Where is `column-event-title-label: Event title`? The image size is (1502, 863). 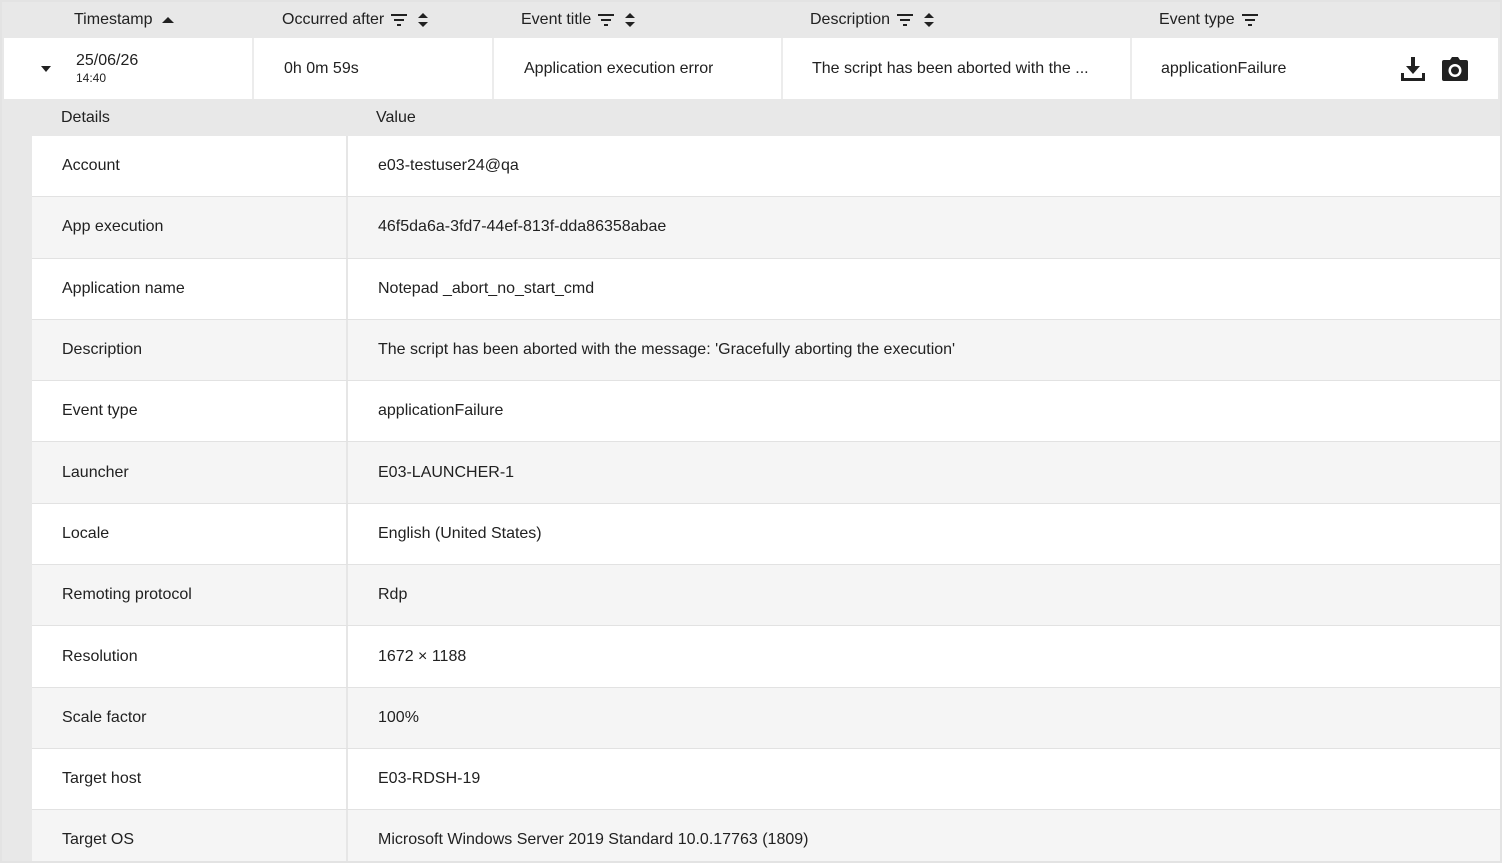
column-event-title-label: Event title is located at coordinates (556, 19).